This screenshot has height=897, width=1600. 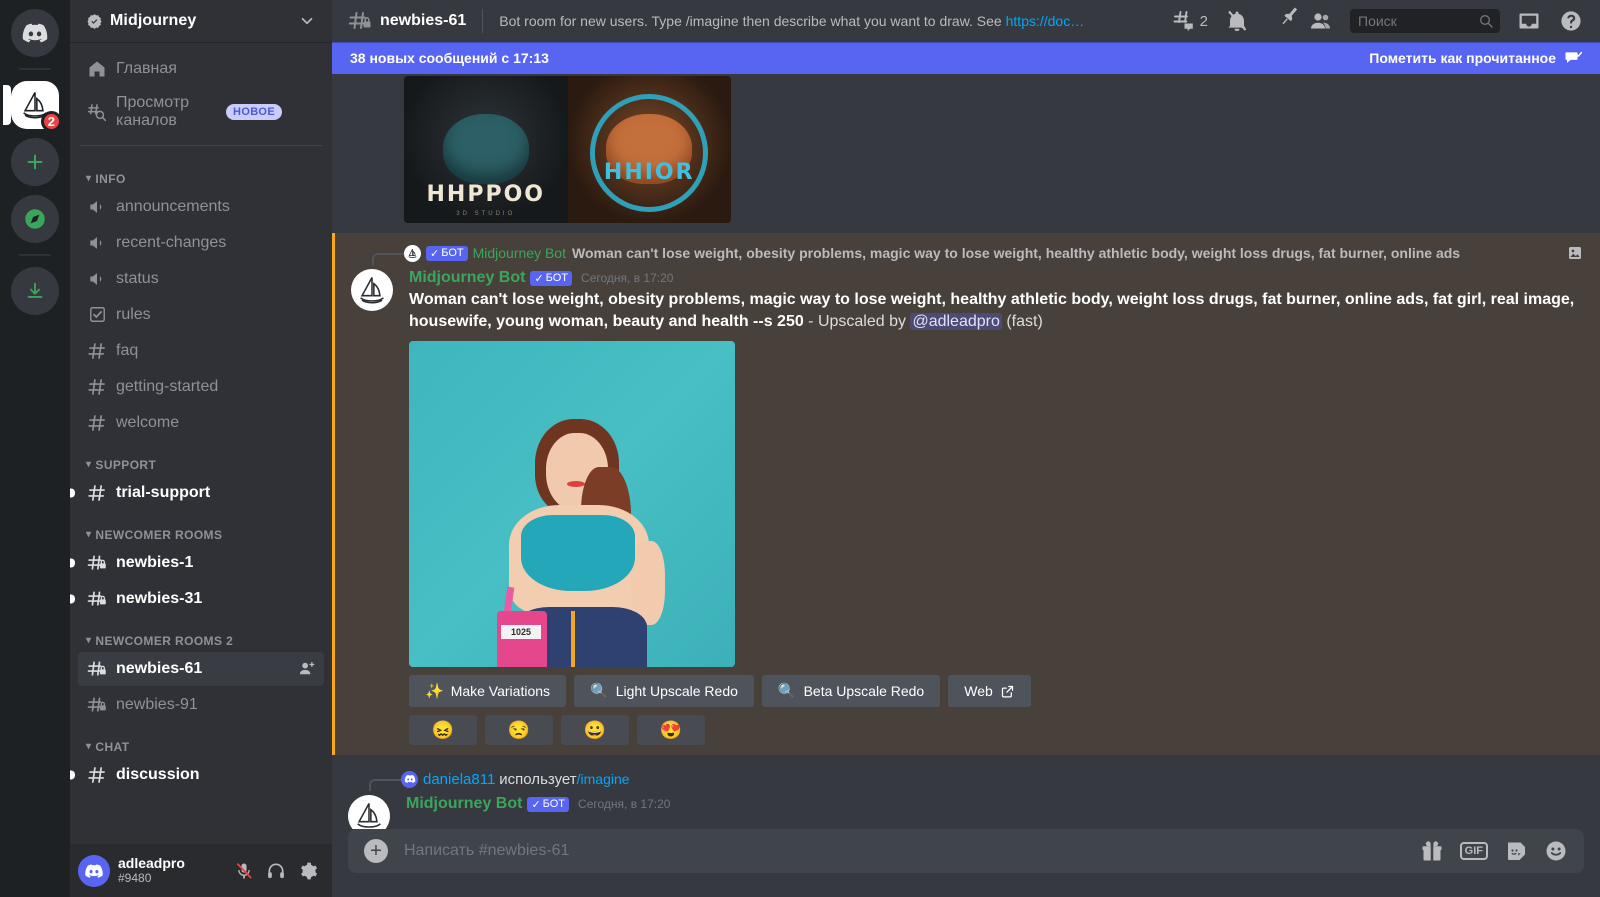 What do you see at coordinates (1184, 21) in the screenshot?
I see `threads-icon` at bounding box center [1184, 21].